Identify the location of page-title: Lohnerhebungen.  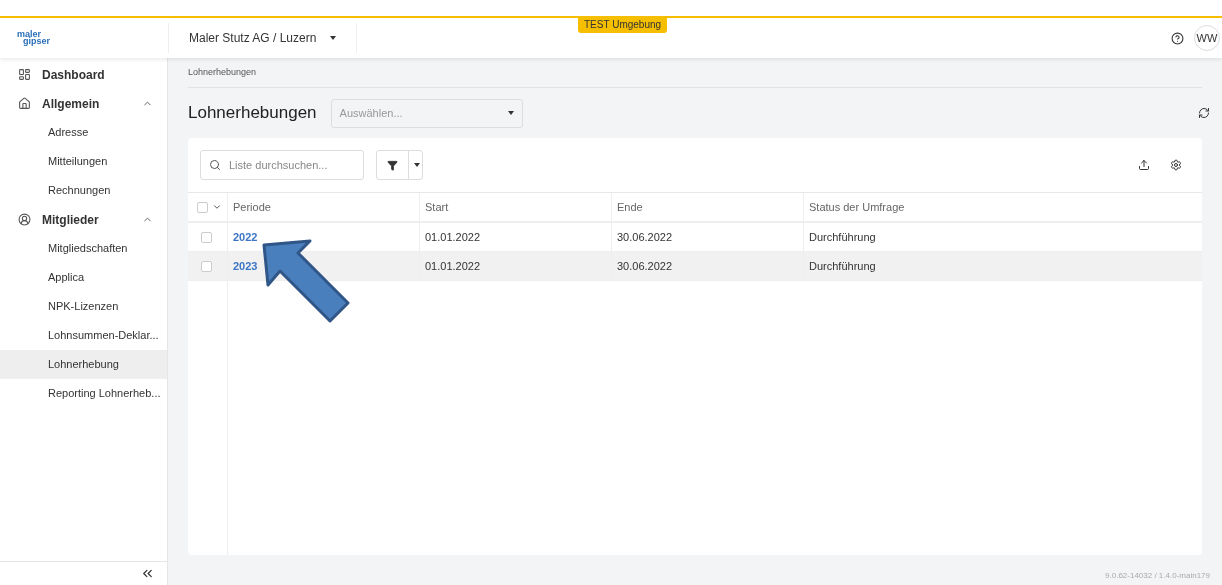
(252, 113).